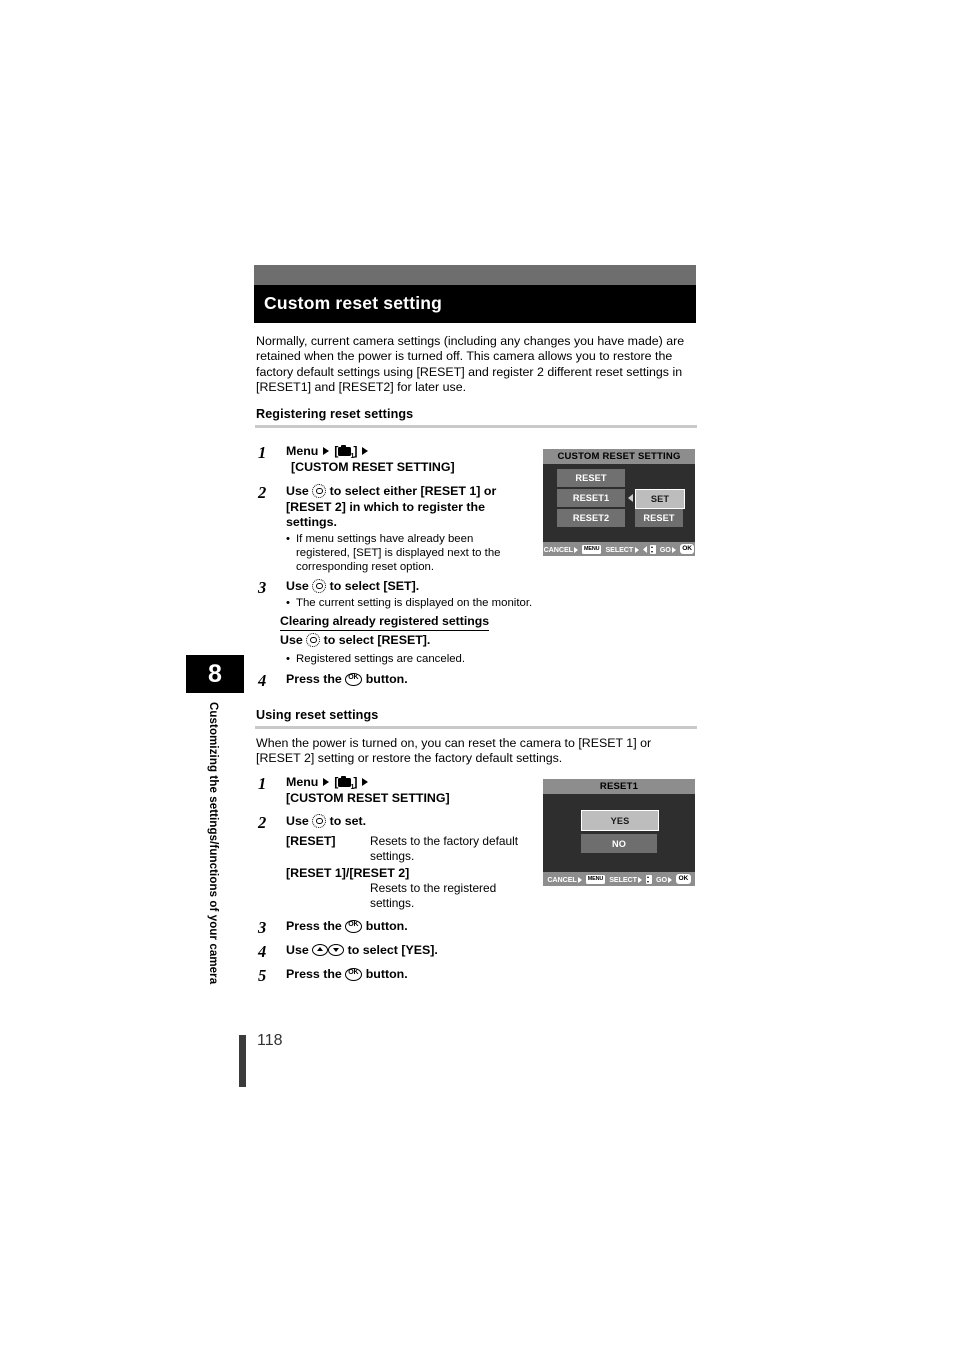  Describe the element at coordinates (591, 498) in the screenshot. I see `lcd-item-reset1: RESET1` at that location.